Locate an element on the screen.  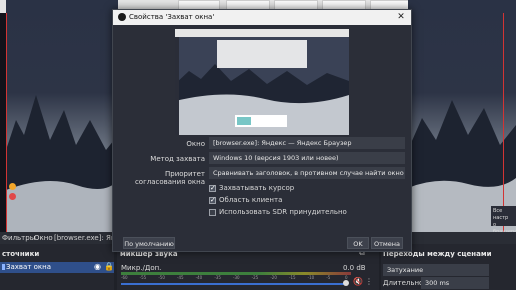
lock-icon: 🔒 is located at coordinates (109, 266).